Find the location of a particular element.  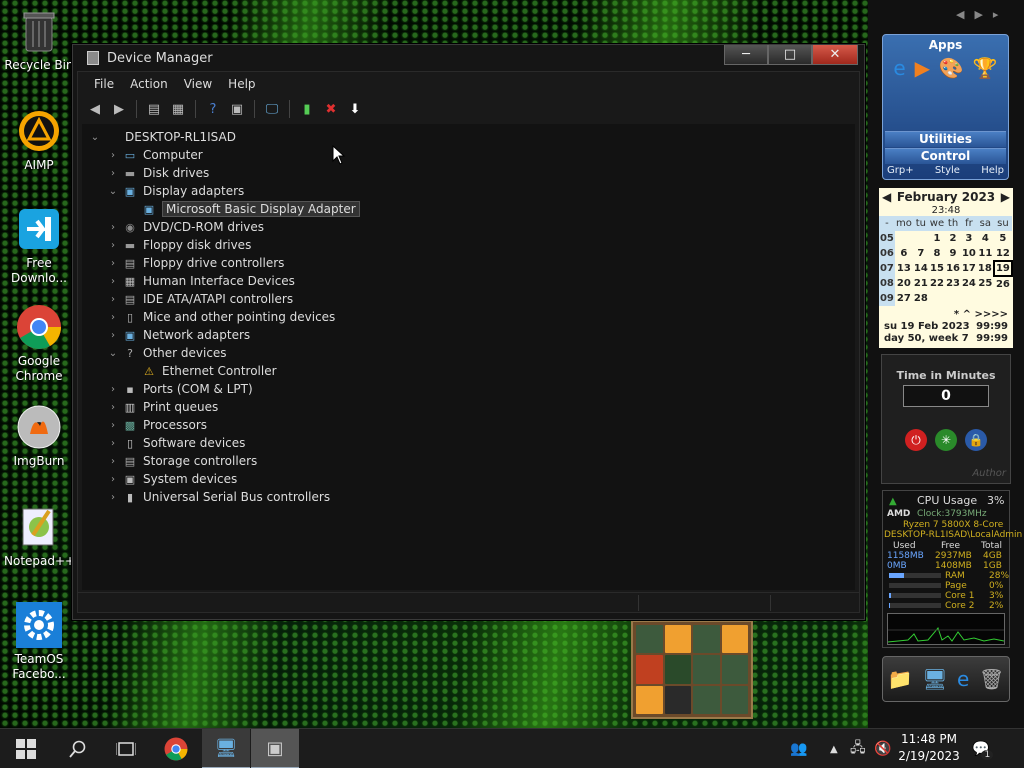

tree-category: › ▭ Computer is located at coordinates (468, 155).